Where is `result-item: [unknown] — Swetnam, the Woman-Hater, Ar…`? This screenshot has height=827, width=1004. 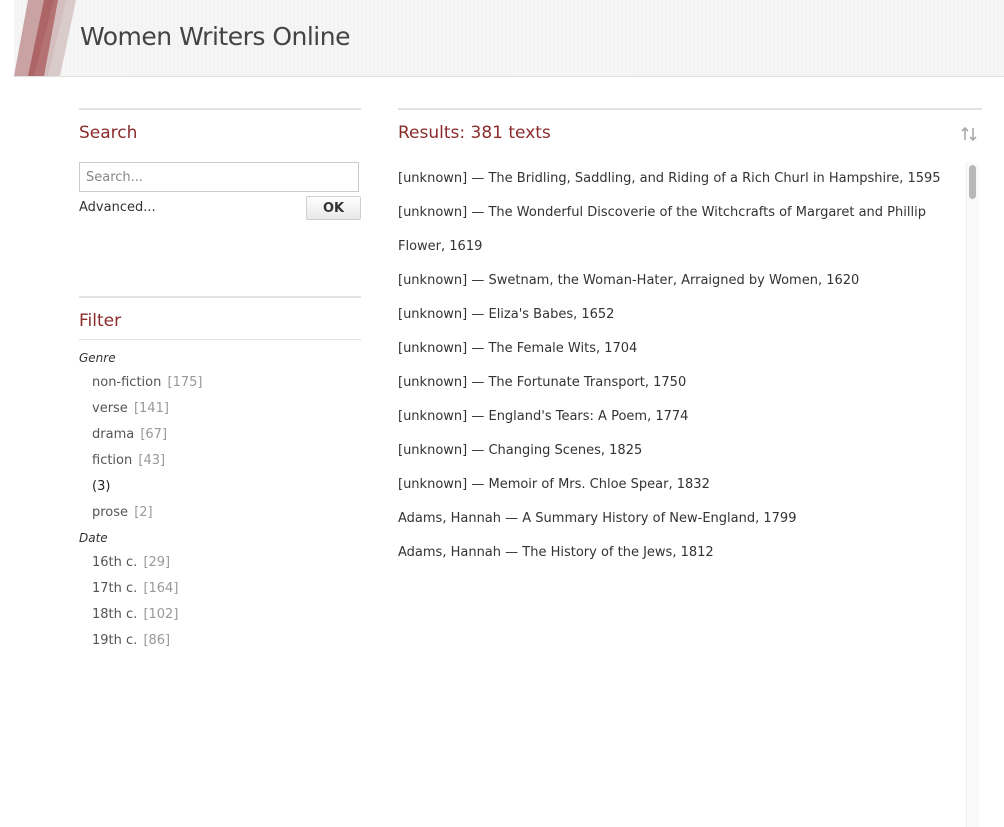
result-item: [unknown] — Swetnam, the Woman-Hater, Ar… is located at coordinates (682, 281).